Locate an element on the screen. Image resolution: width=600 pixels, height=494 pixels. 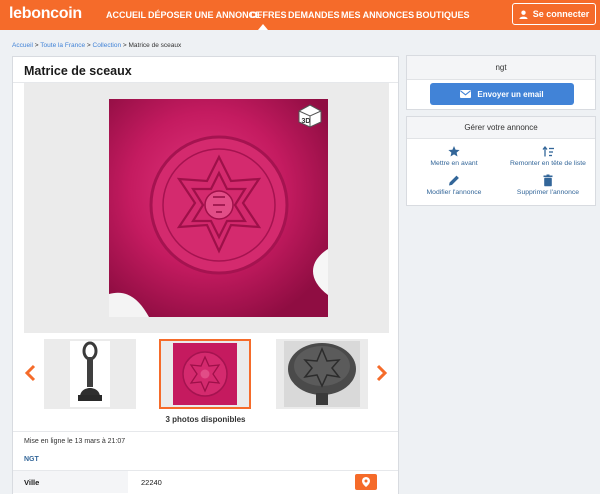
show-map-button is located at coordinates (366, 482).